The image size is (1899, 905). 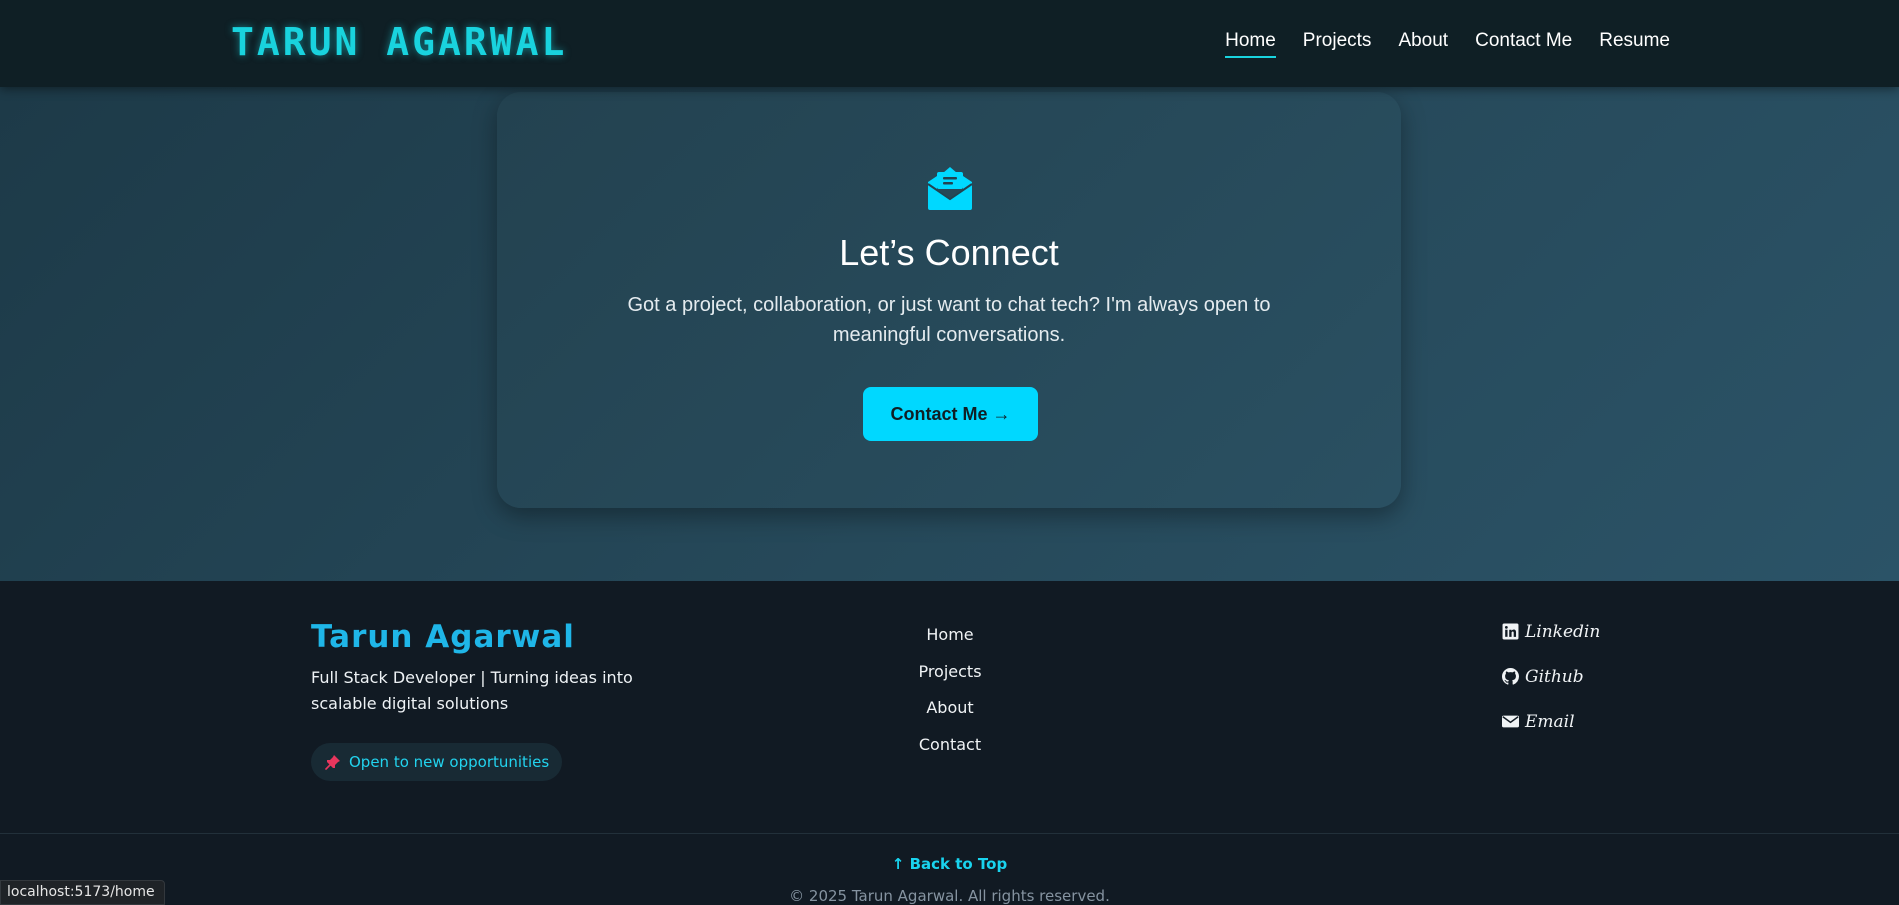 What do you see at coordinates (949, 252) in the screenshot?
I see `section-title: Let’s Connect` at bounding box center [949, 252].